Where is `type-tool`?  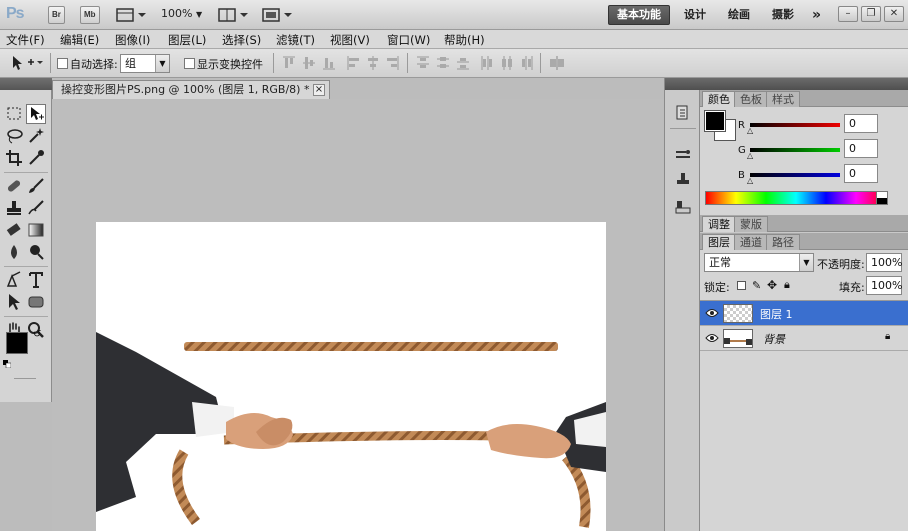 type-tool is located at coordinates (36, 280).